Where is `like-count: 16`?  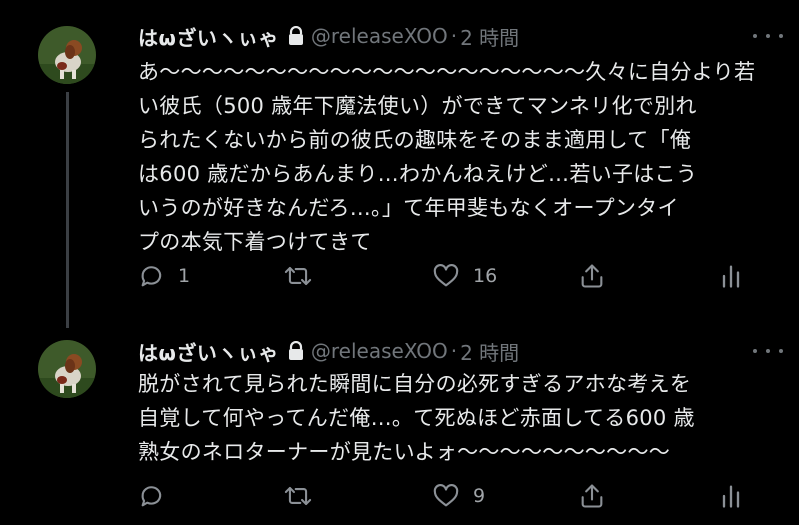
like-count: 16 is located at coordinates (485, 276).